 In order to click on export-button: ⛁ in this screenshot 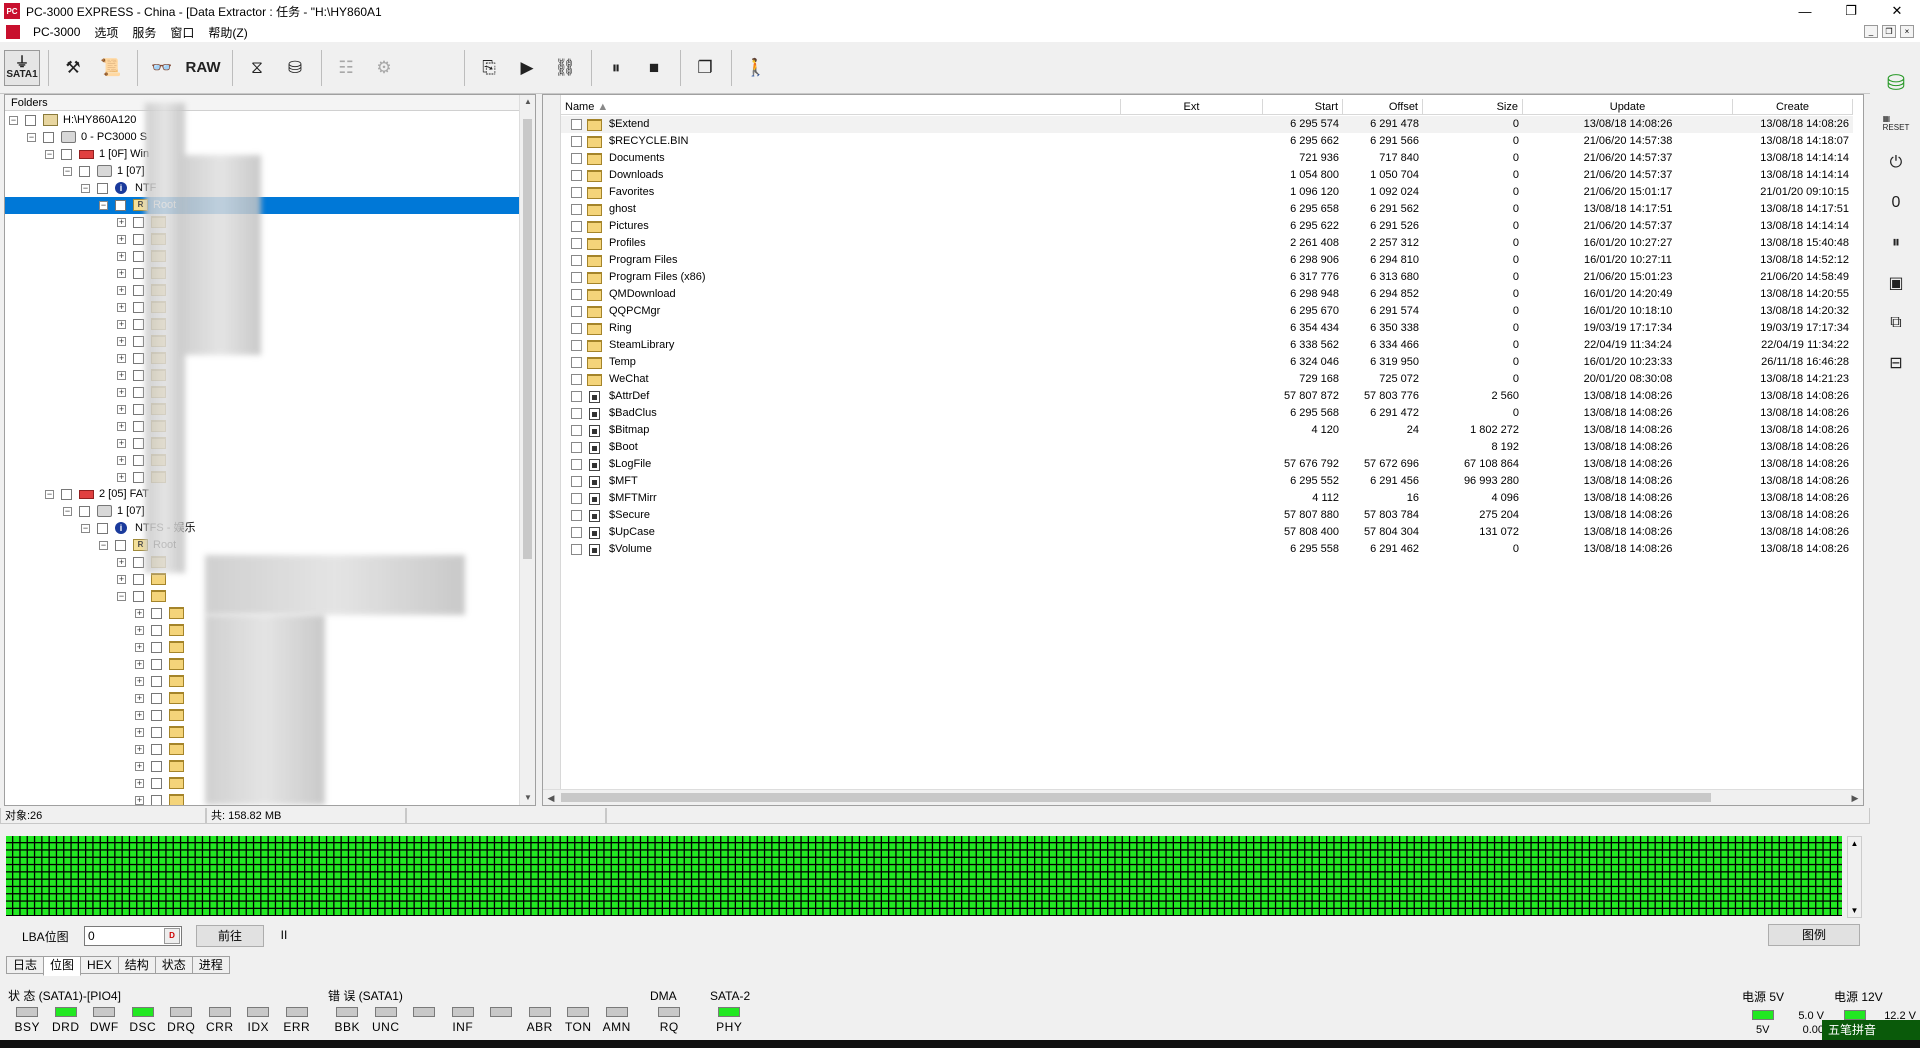, I will do `click(295, 68)`.